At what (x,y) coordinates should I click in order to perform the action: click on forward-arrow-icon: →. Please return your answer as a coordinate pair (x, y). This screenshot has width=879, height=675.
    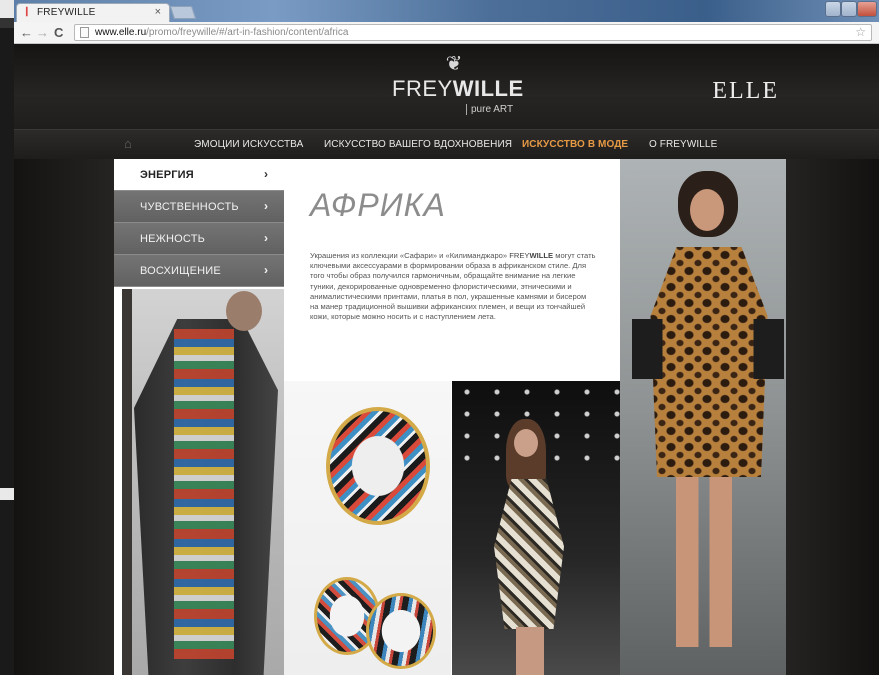
    Looking at the image, I should click on (42, 33).